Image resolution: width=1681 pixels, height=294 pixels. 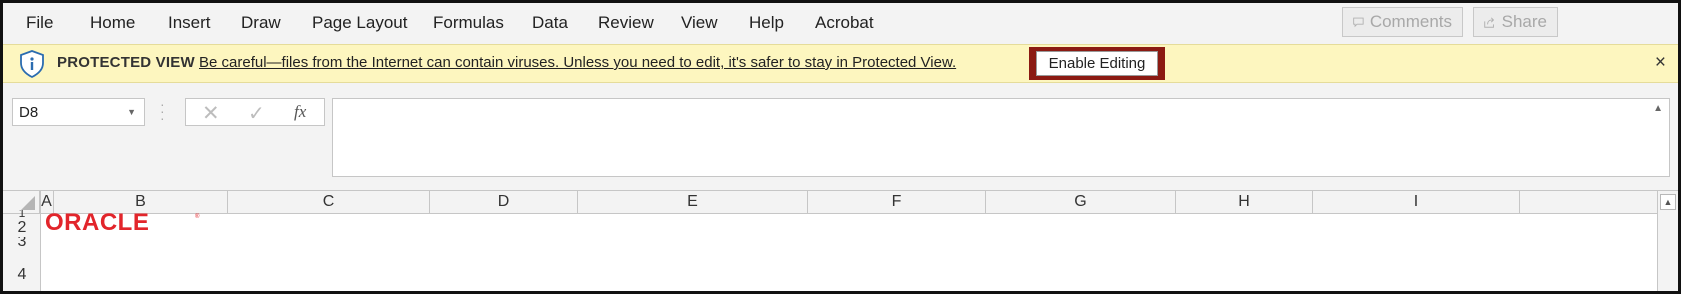 What do you see at coordinates (78, 112) in the screenshot?
I see `name-box: D8 ▼` at bounding box center [78, 112].